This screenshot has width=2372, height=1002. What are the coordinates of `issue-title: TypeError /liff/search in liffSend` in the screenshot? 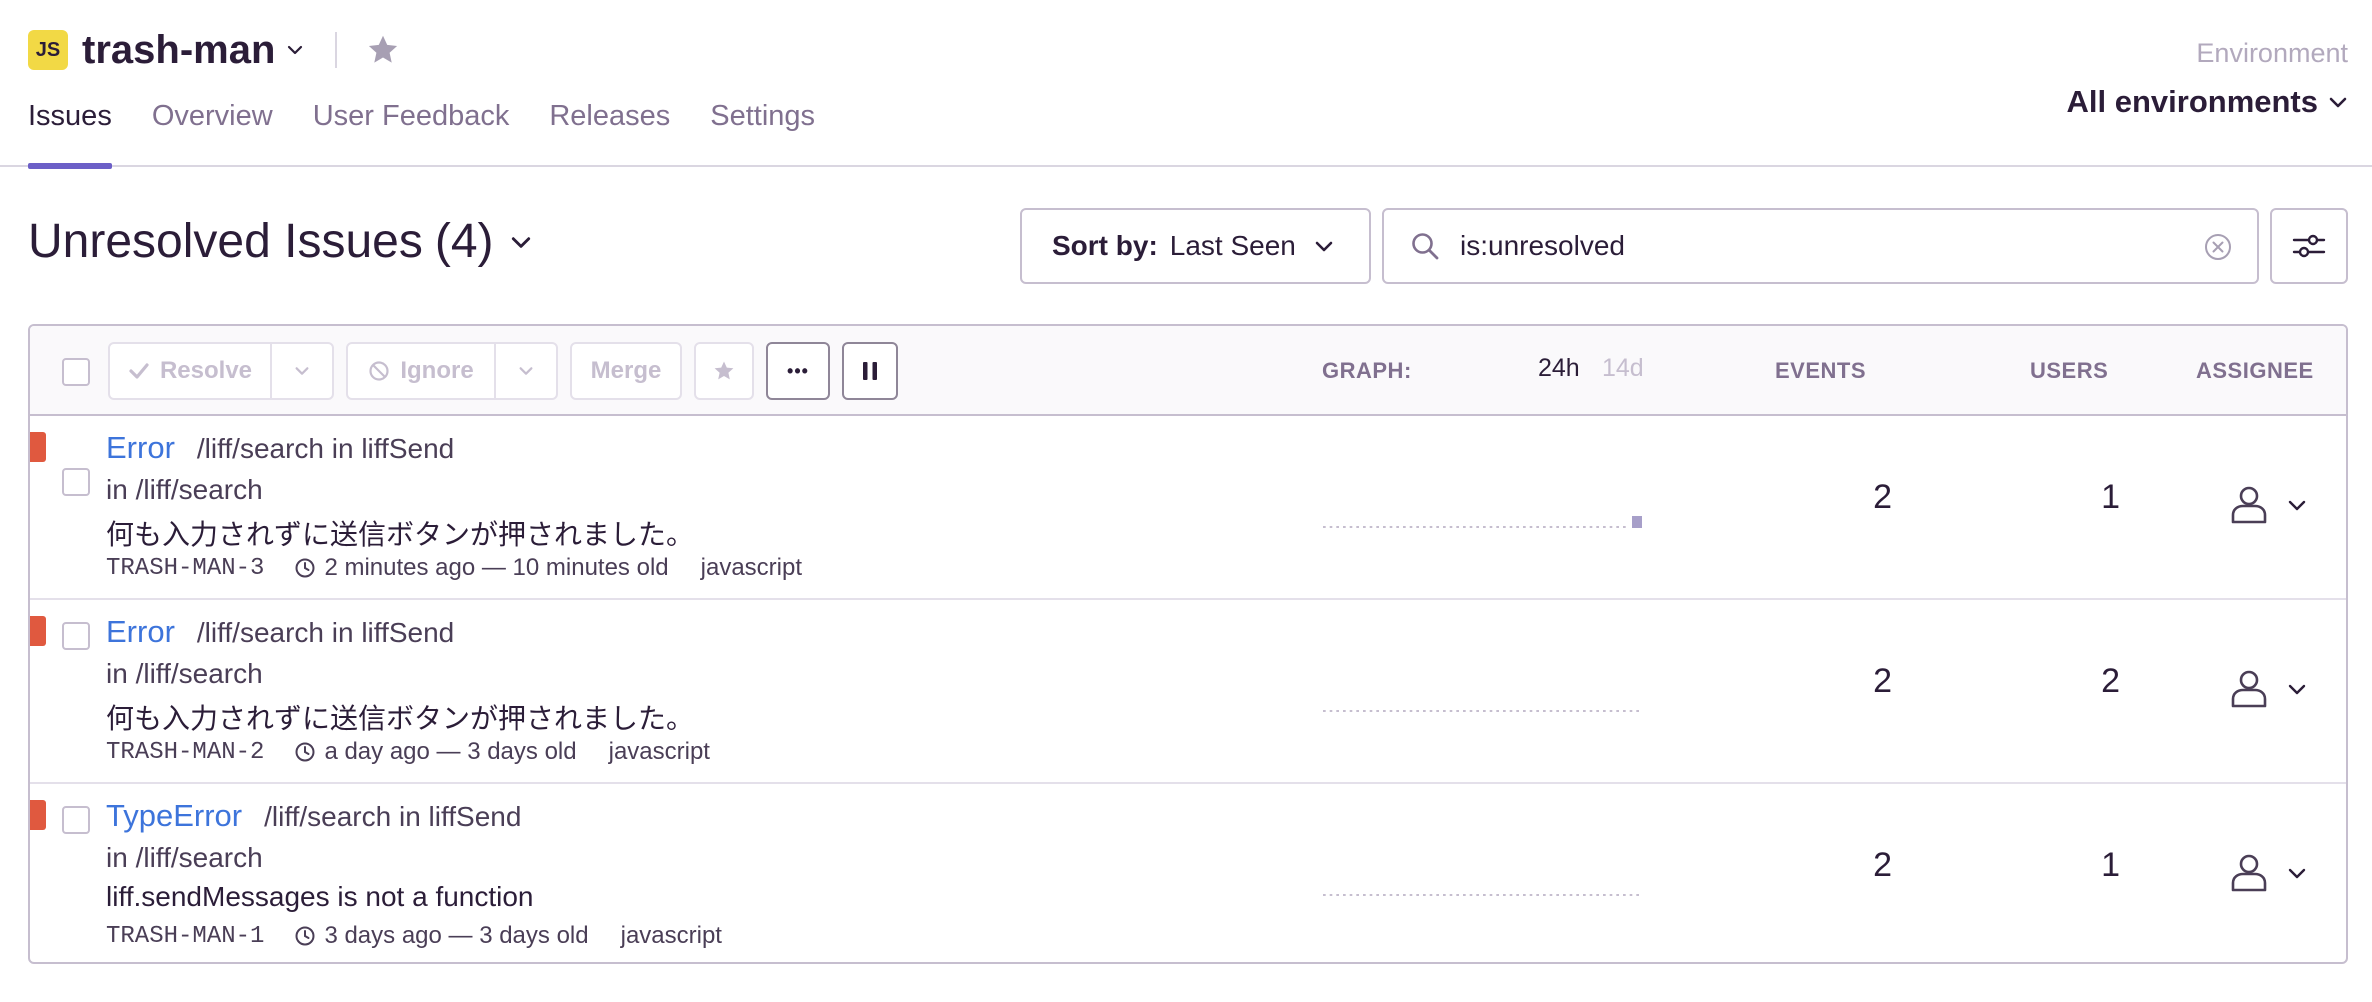 It's located at (313, 816).